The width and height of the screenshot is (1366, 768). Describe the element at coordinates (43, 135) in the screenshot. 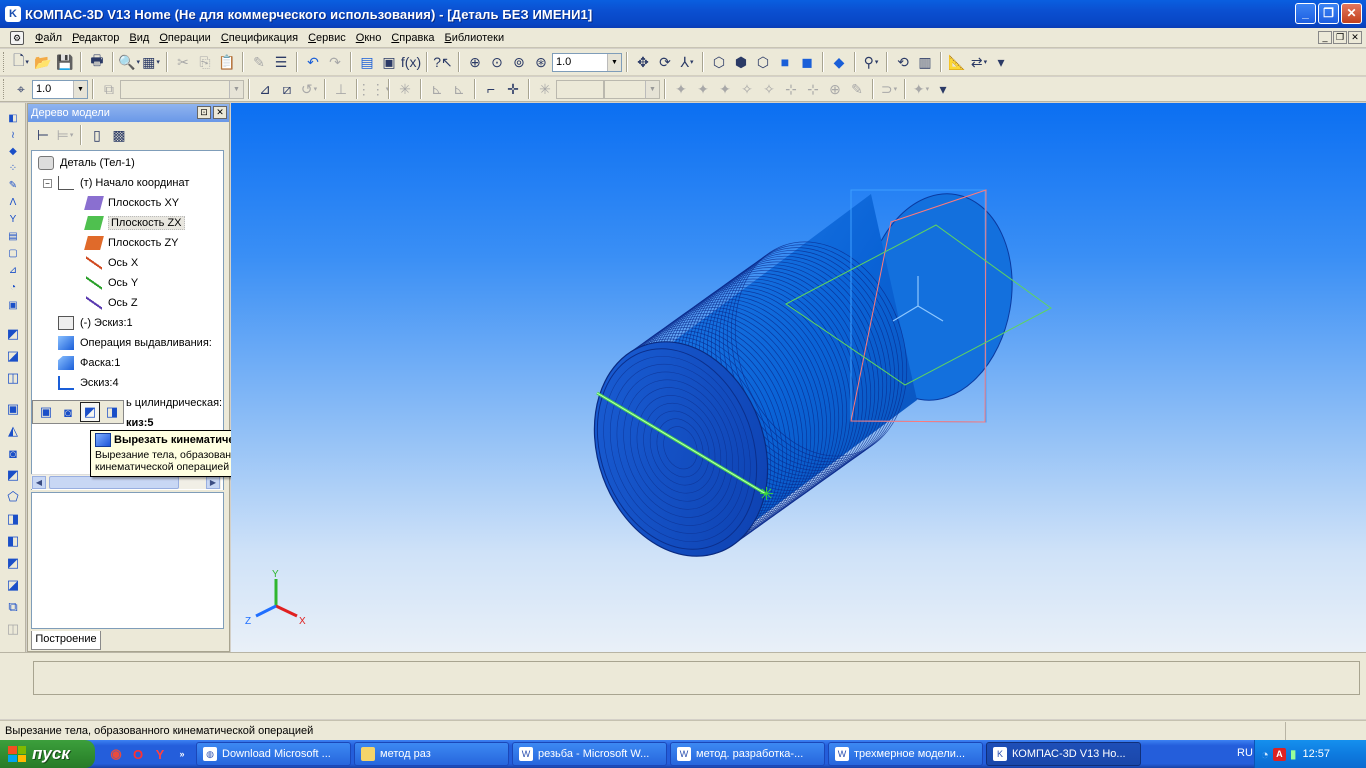

I see `tree-structure-icon: ⊢` at that location.